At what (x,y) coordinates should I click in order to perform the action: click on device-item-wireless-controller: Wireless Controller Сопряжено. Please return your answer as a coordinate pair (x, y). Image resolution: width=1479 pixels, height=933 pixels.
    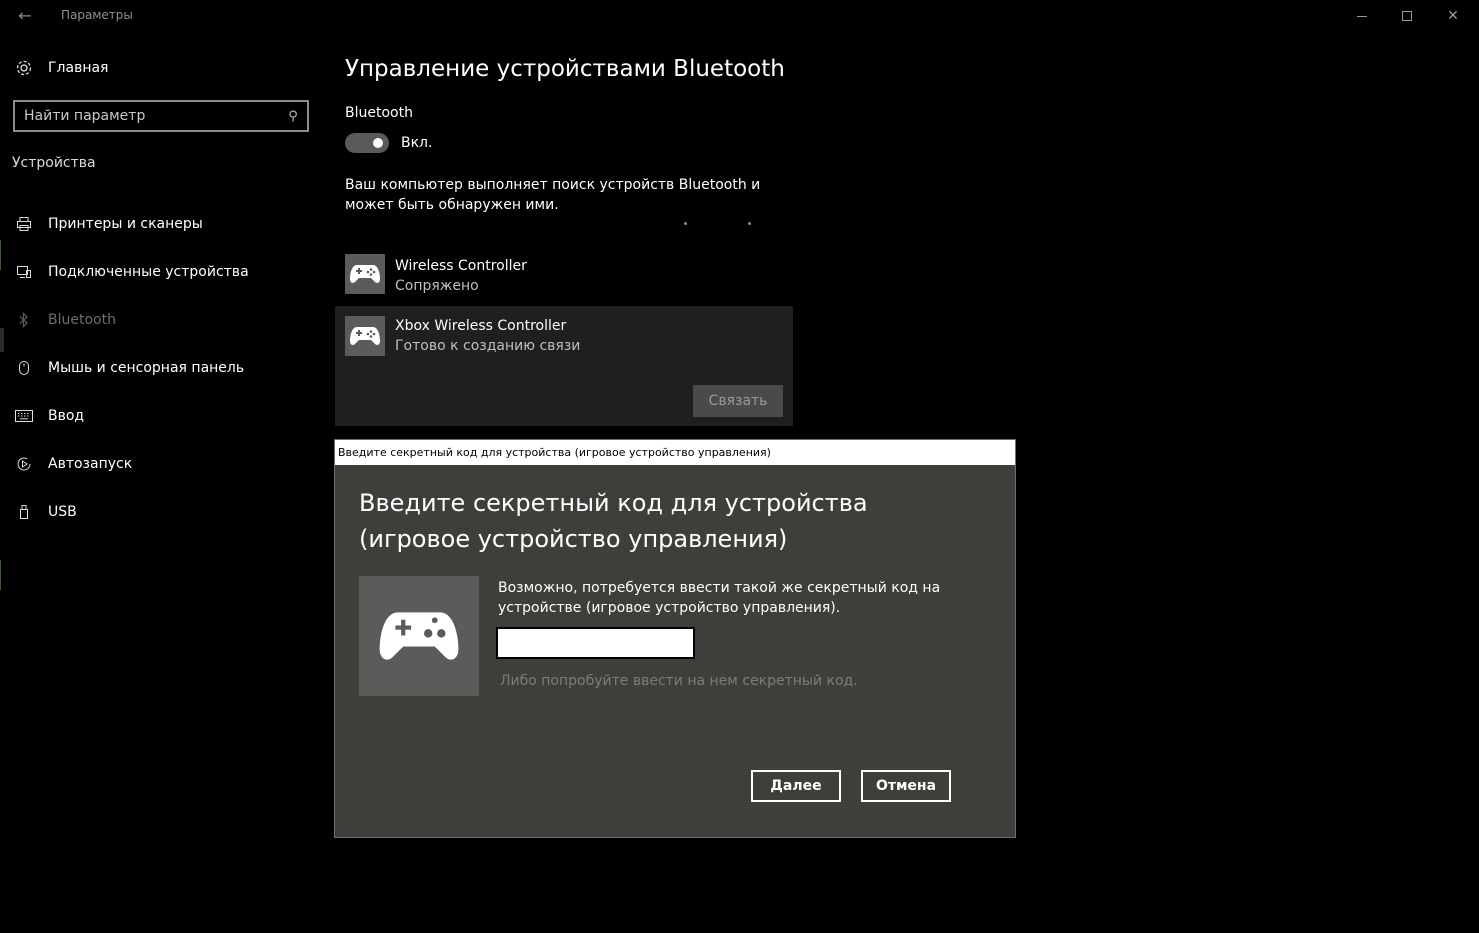
    Looking at the image, I should click on (564, 279).